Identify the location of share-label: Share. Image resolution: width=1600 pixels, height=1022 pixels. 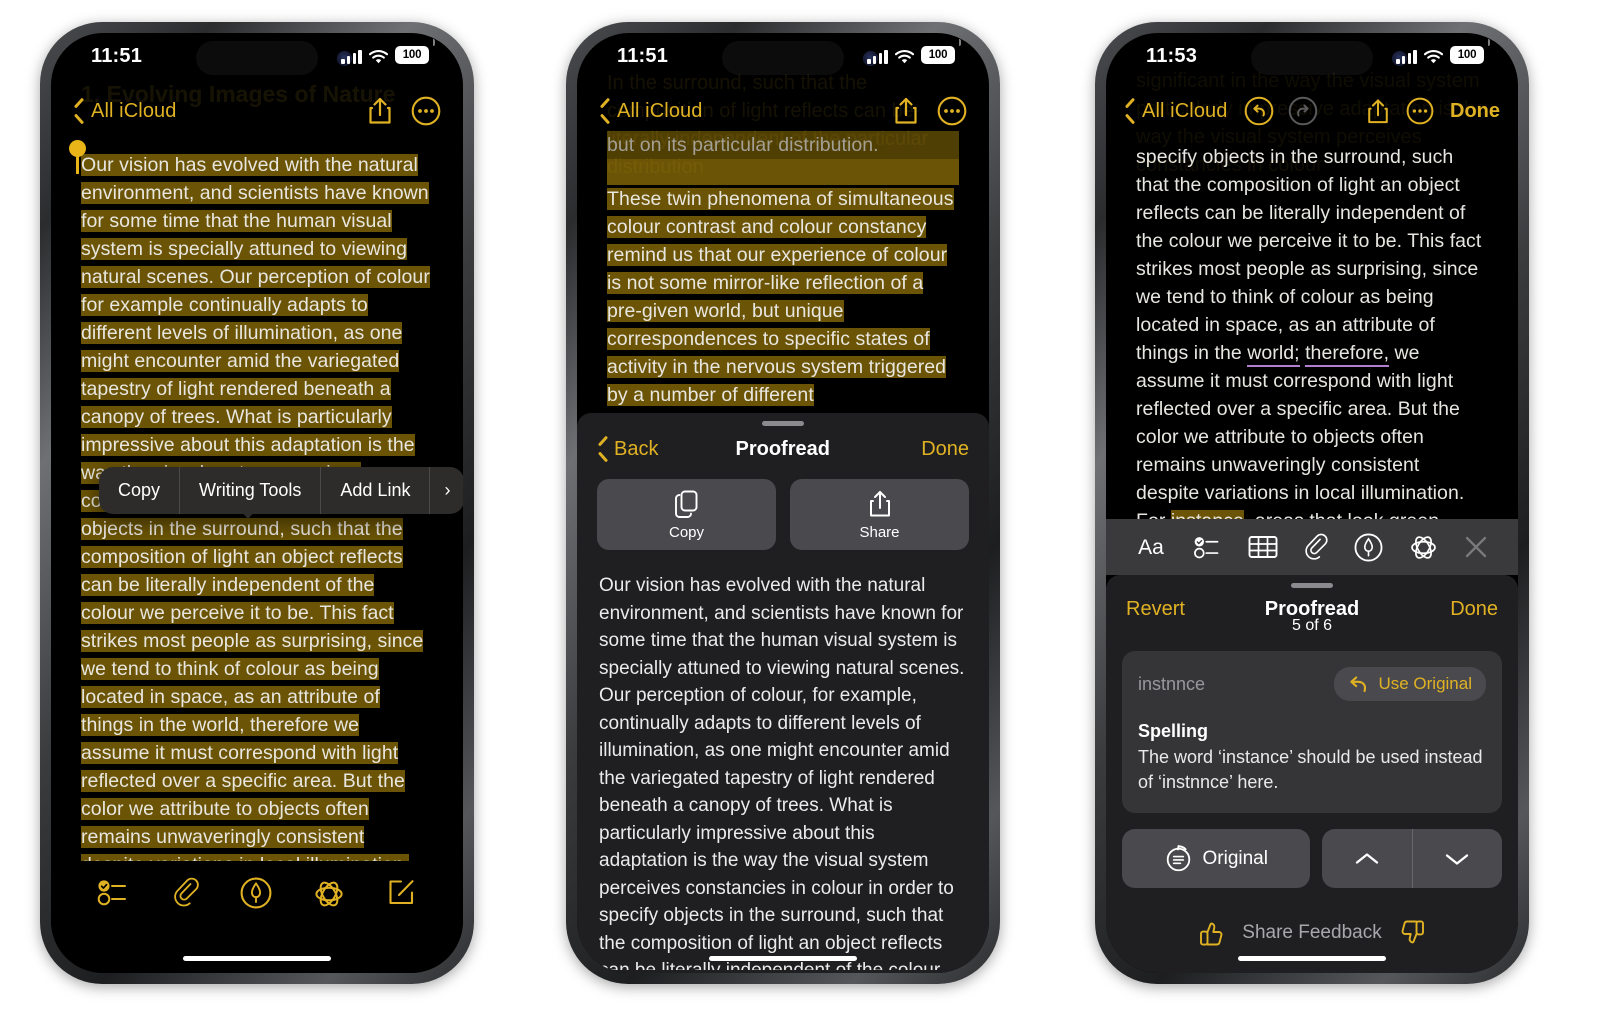
(879, 532).